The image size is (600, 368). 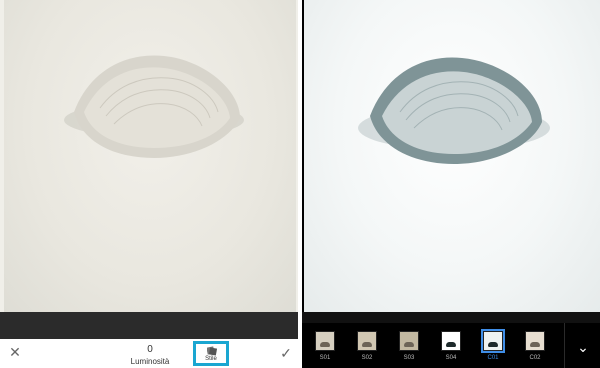 What do you see at coordinates (149, 325) in the screenshot?
I see `left-status-bar` at bounding box center [149, 325].